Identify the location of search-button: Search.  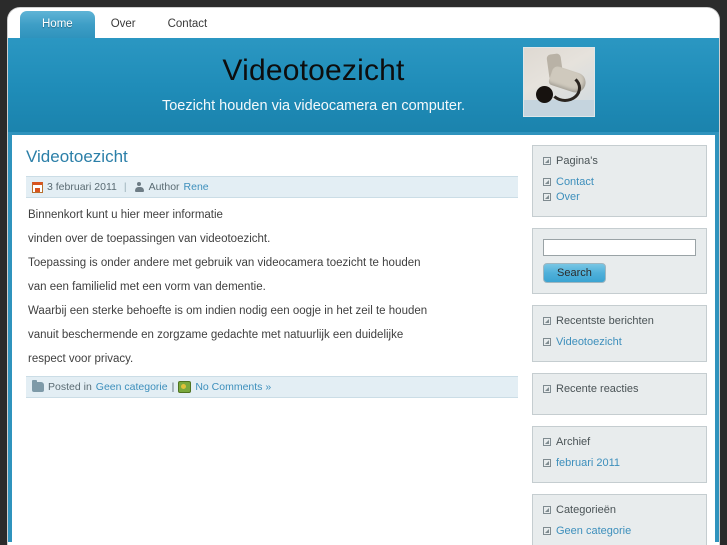
(574, 273).